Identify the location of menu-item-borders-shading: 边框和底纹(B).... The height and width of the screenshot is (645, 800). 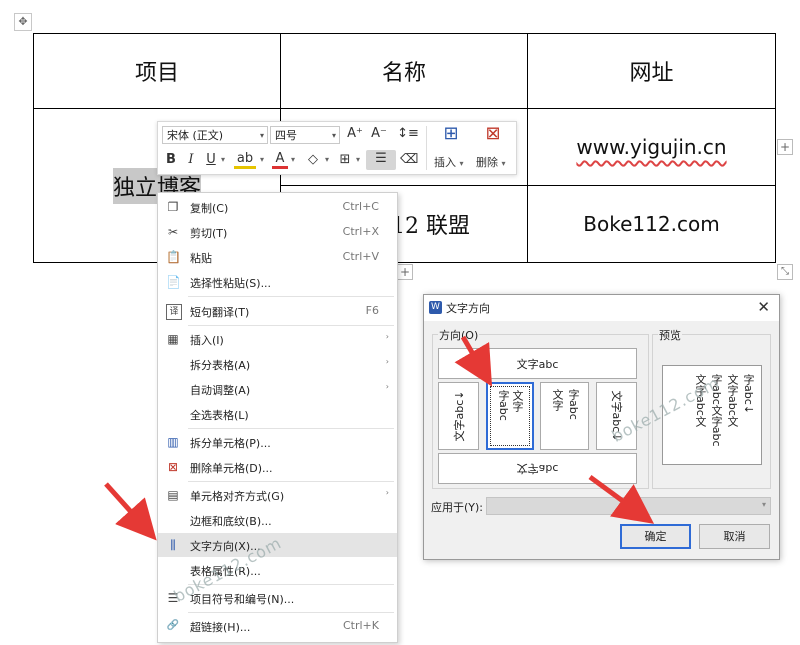
(277, 520).